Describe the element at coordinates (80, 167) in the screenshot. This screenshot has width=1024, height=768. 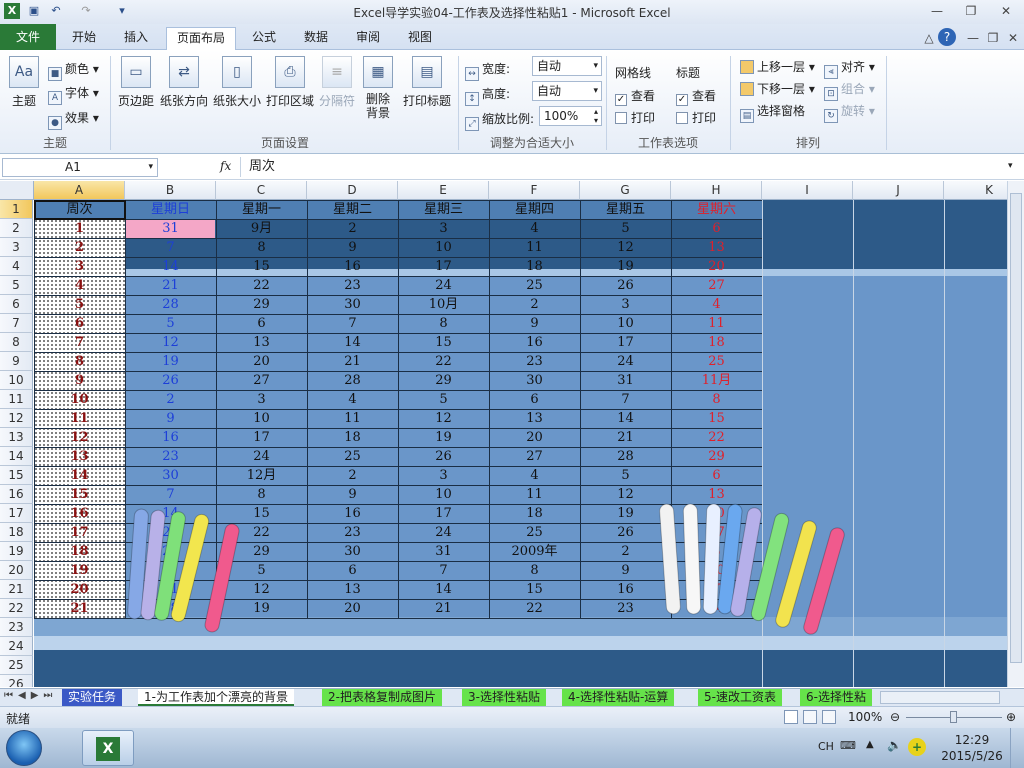
I see `name-box: A1 ▾` at that location.